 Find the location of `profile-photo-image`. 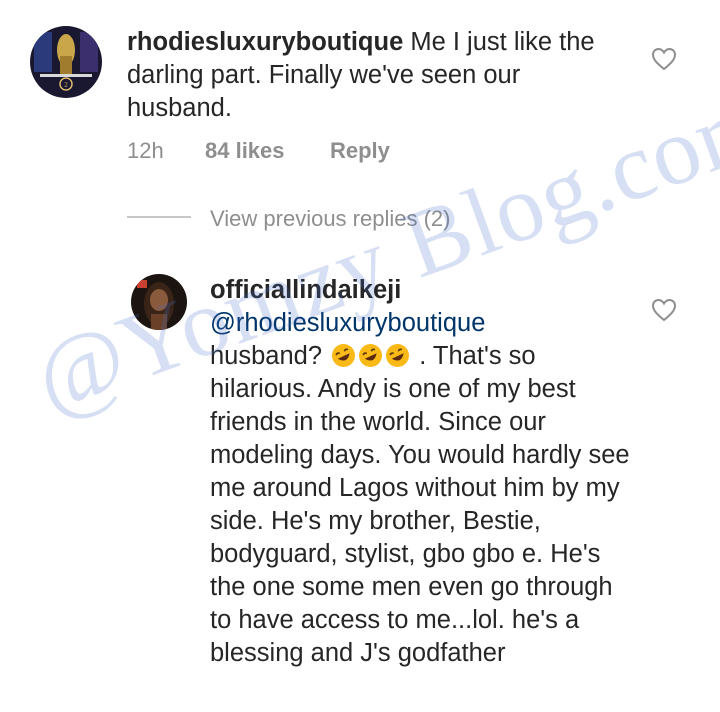

profile-photo-image is located at coordinates (159, 302).